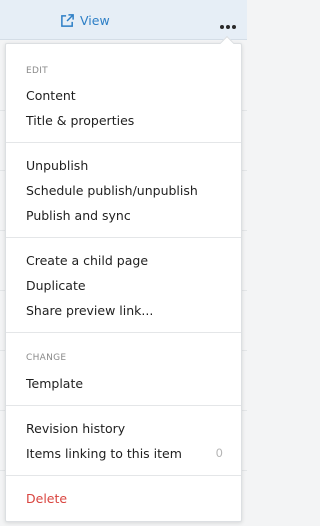 This screenshot has width=320, height=526. I want to click on view-button: View, so click(85, 20).